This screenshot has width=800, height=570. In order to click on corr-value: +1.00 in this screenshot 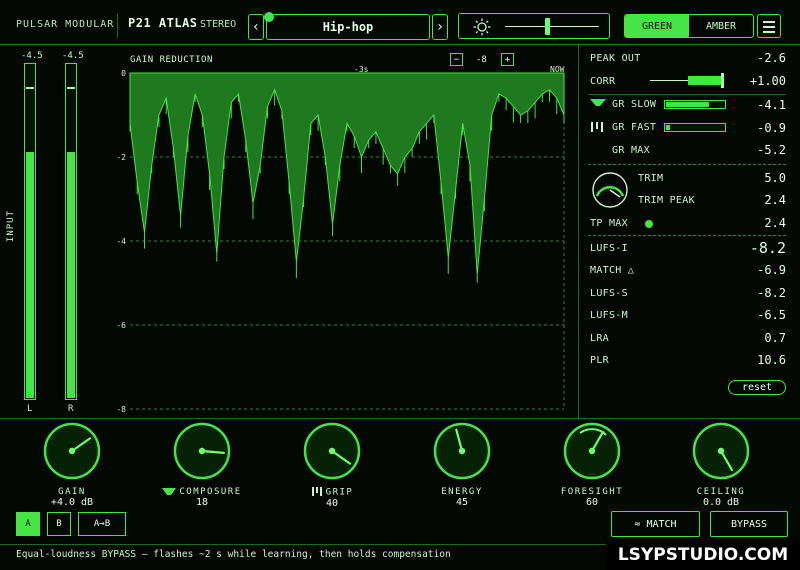, I will do `click(767, 81)`.